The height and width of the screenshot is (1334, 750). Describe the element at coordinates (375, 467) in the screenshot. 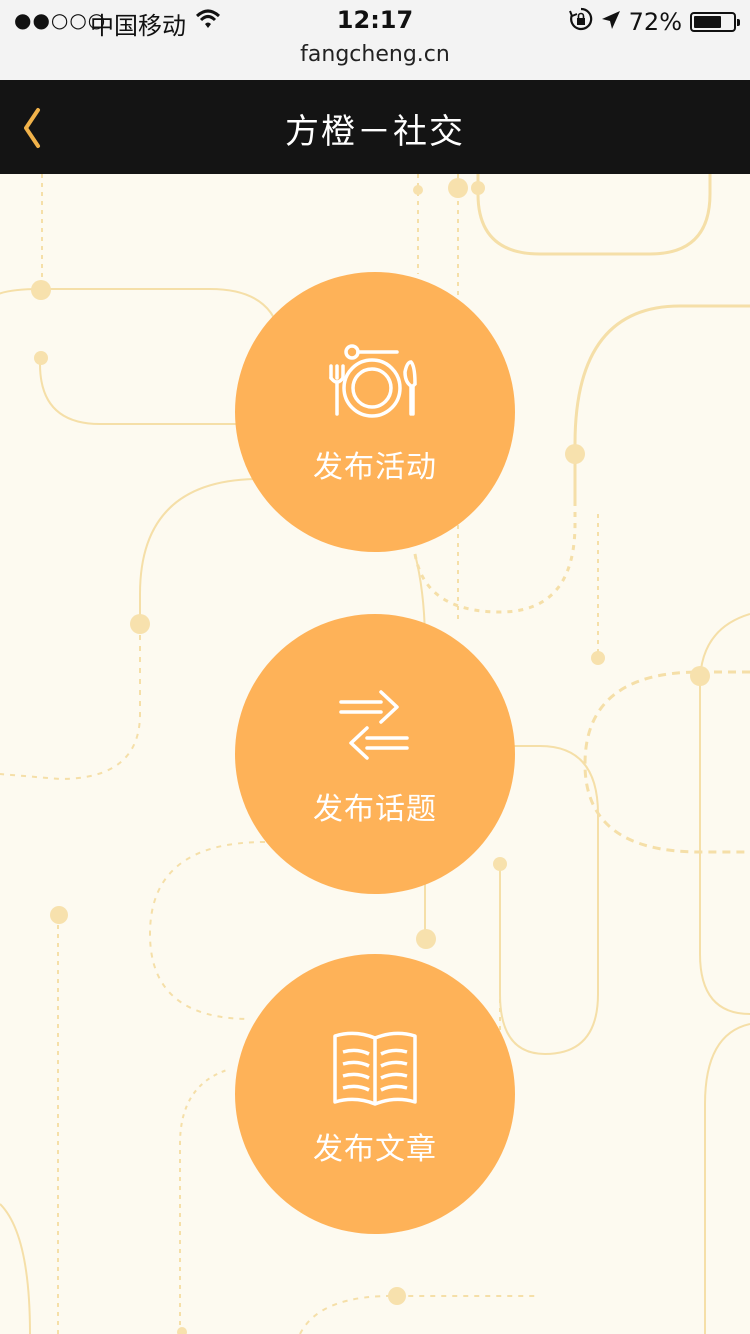

I see `publish-event-label: 发布活动` at that location.